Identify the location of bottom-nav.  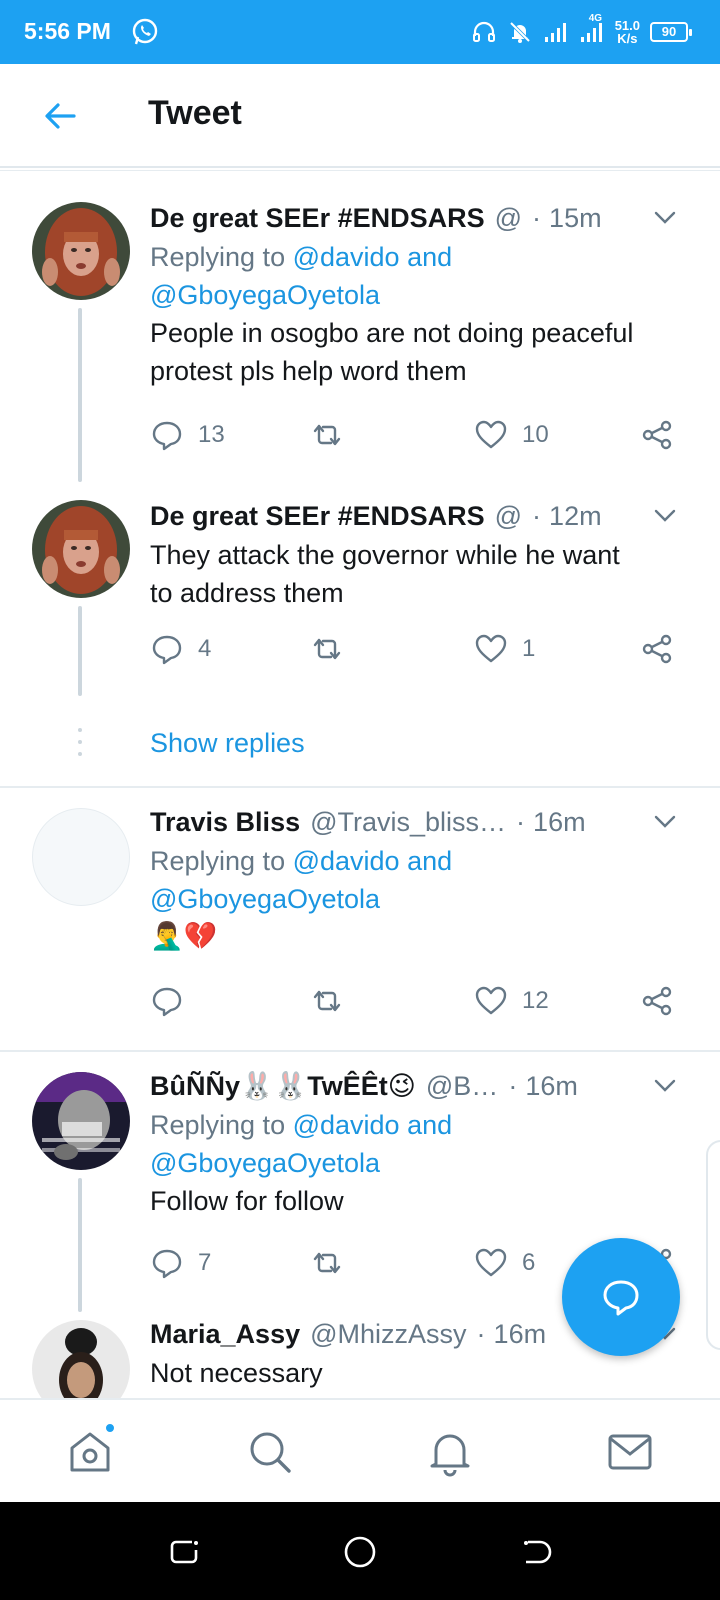
(360, 1450).